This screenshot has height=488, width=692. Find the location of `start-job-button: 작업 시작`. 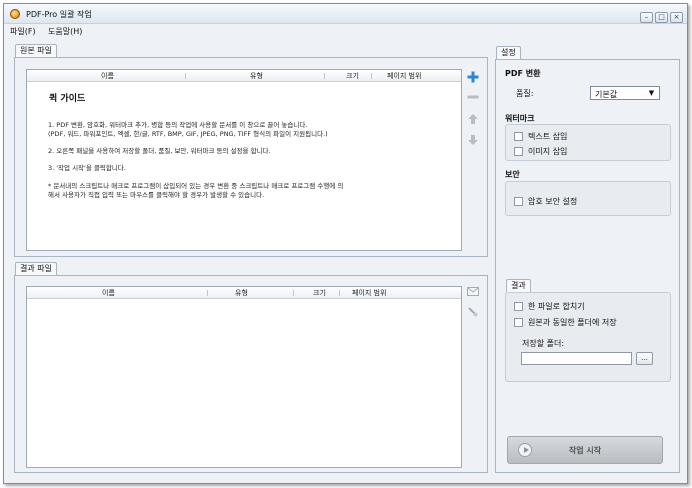

start-job-button: 작업 시작 is located at coordinates (585, 450).